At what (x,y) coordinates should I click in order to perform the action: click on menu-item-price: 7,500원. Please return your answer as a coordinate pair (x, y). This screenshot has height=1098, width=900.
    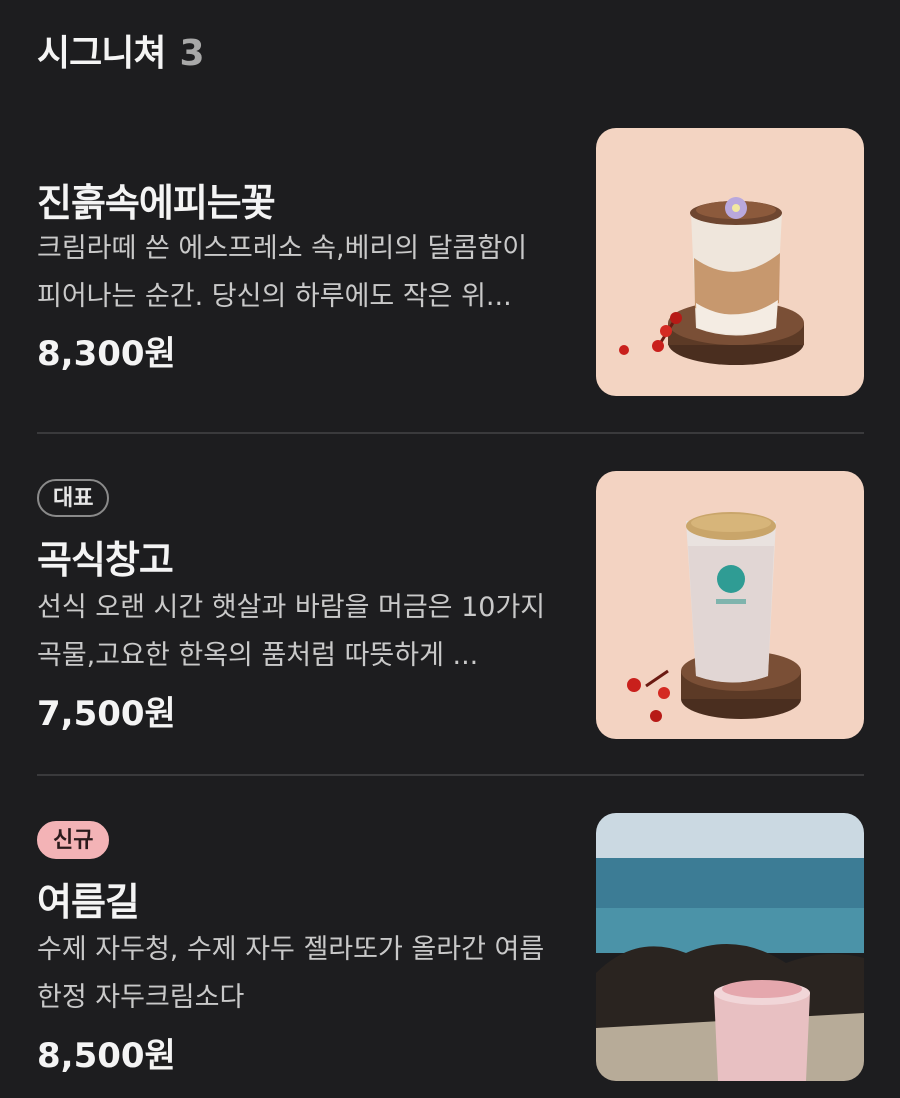
    Looking at the image, I should click on (106, 714).